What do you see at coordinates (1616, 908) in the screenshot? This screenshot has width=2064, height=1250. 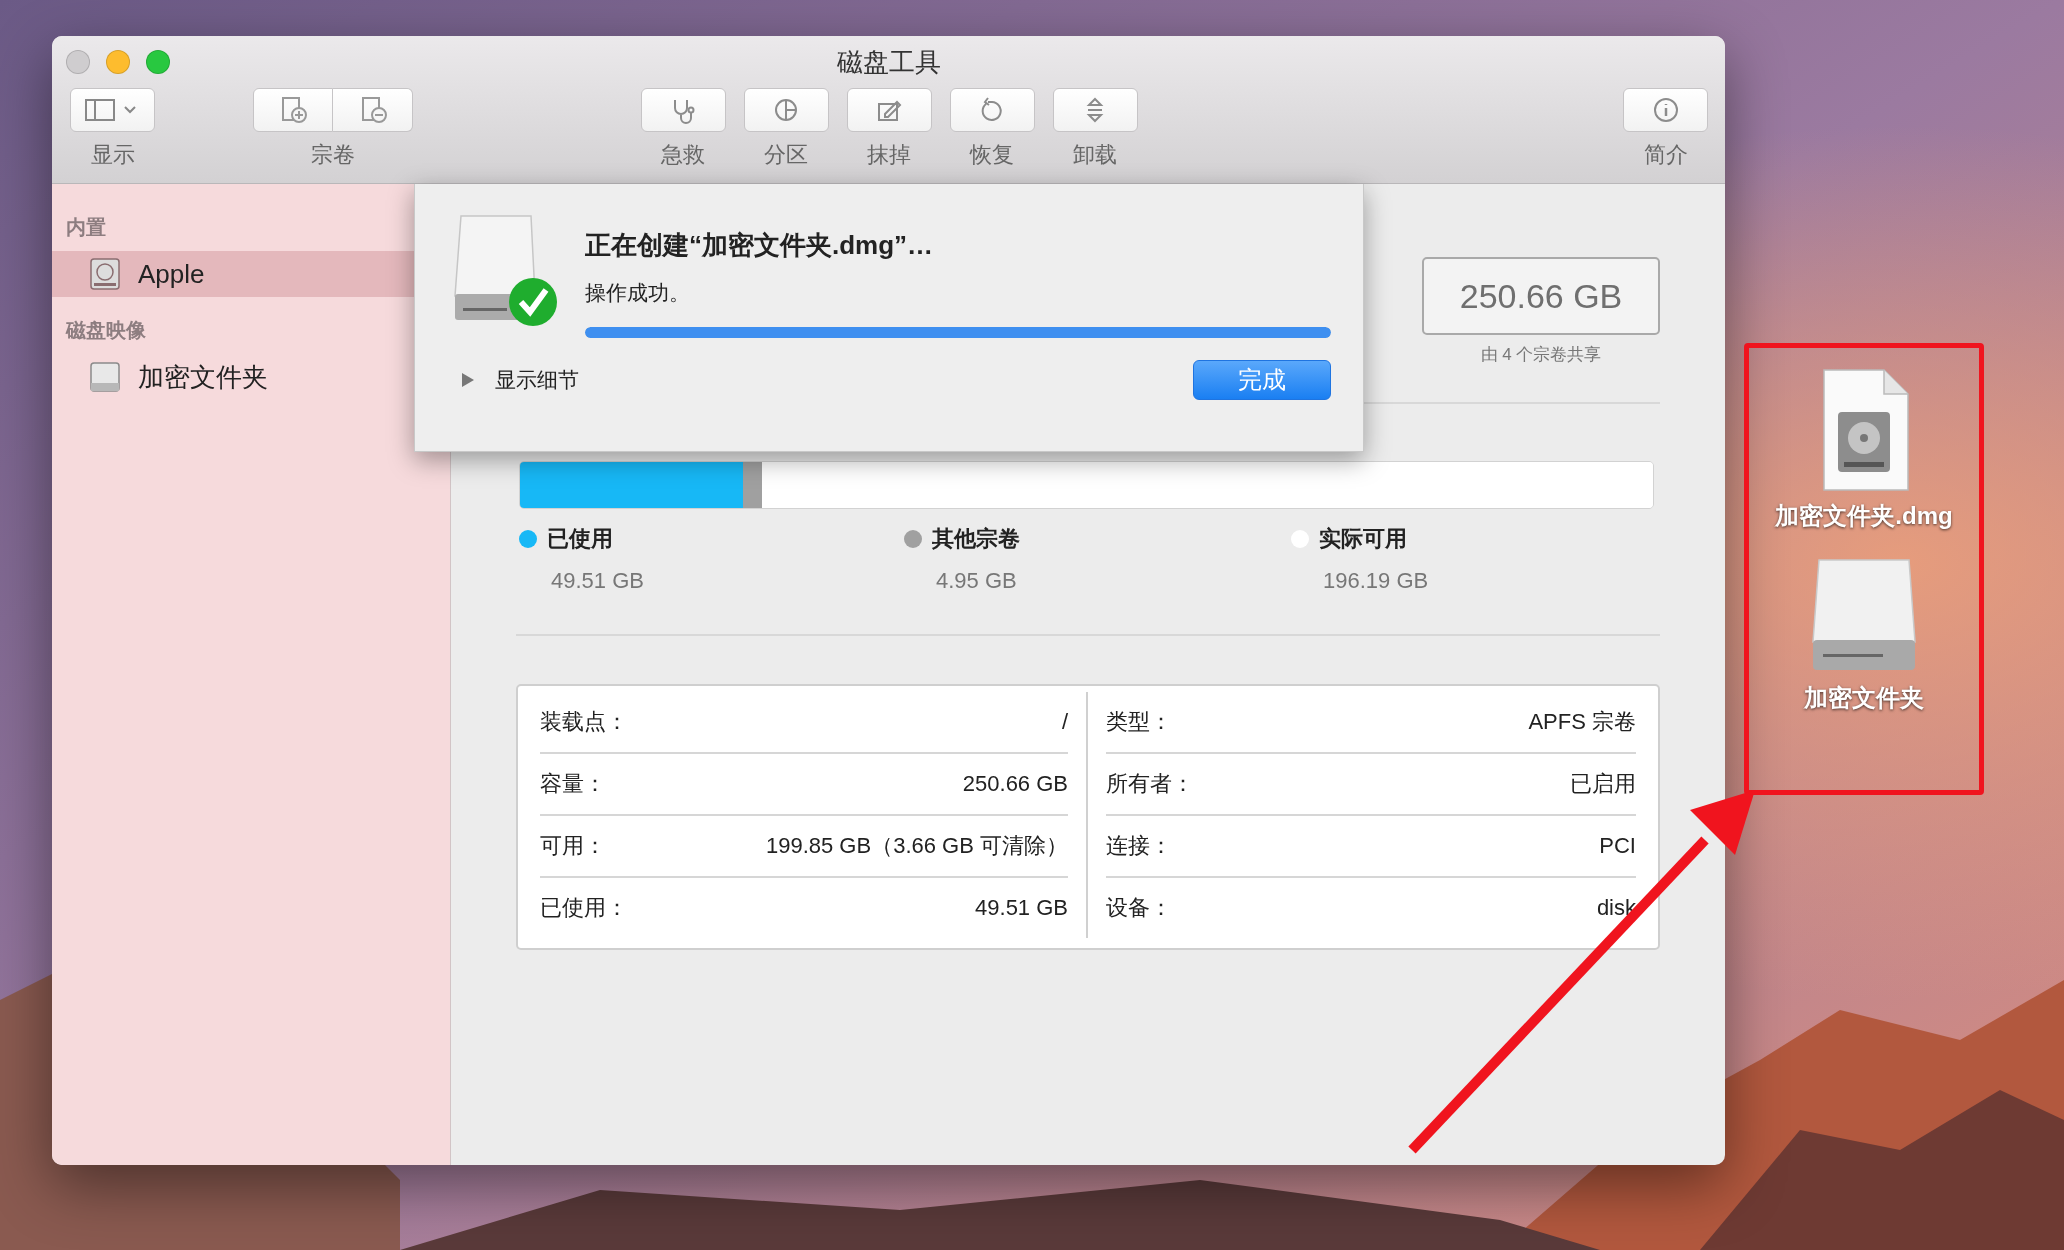 I see `info-value: disk` at bounding box center [1616, 908].